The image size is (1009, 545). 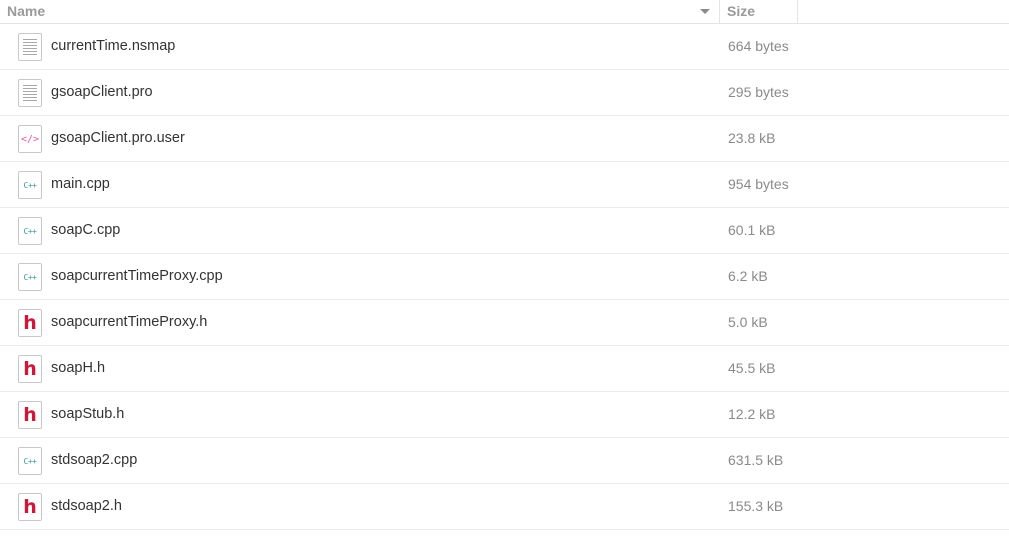 What do you see at coordinates (748, 276) in the screenshot?
I see `file-size: 6.2 kB` at bounding box center [748, 276].